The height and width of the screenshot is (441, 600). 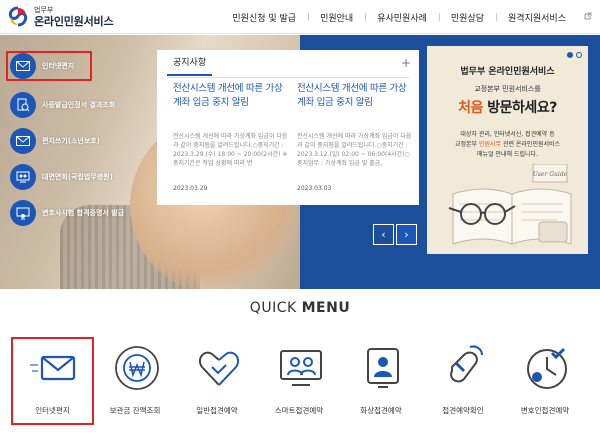 I want to click on logo-subtitle: 법무부, so click(x=44, y=10).